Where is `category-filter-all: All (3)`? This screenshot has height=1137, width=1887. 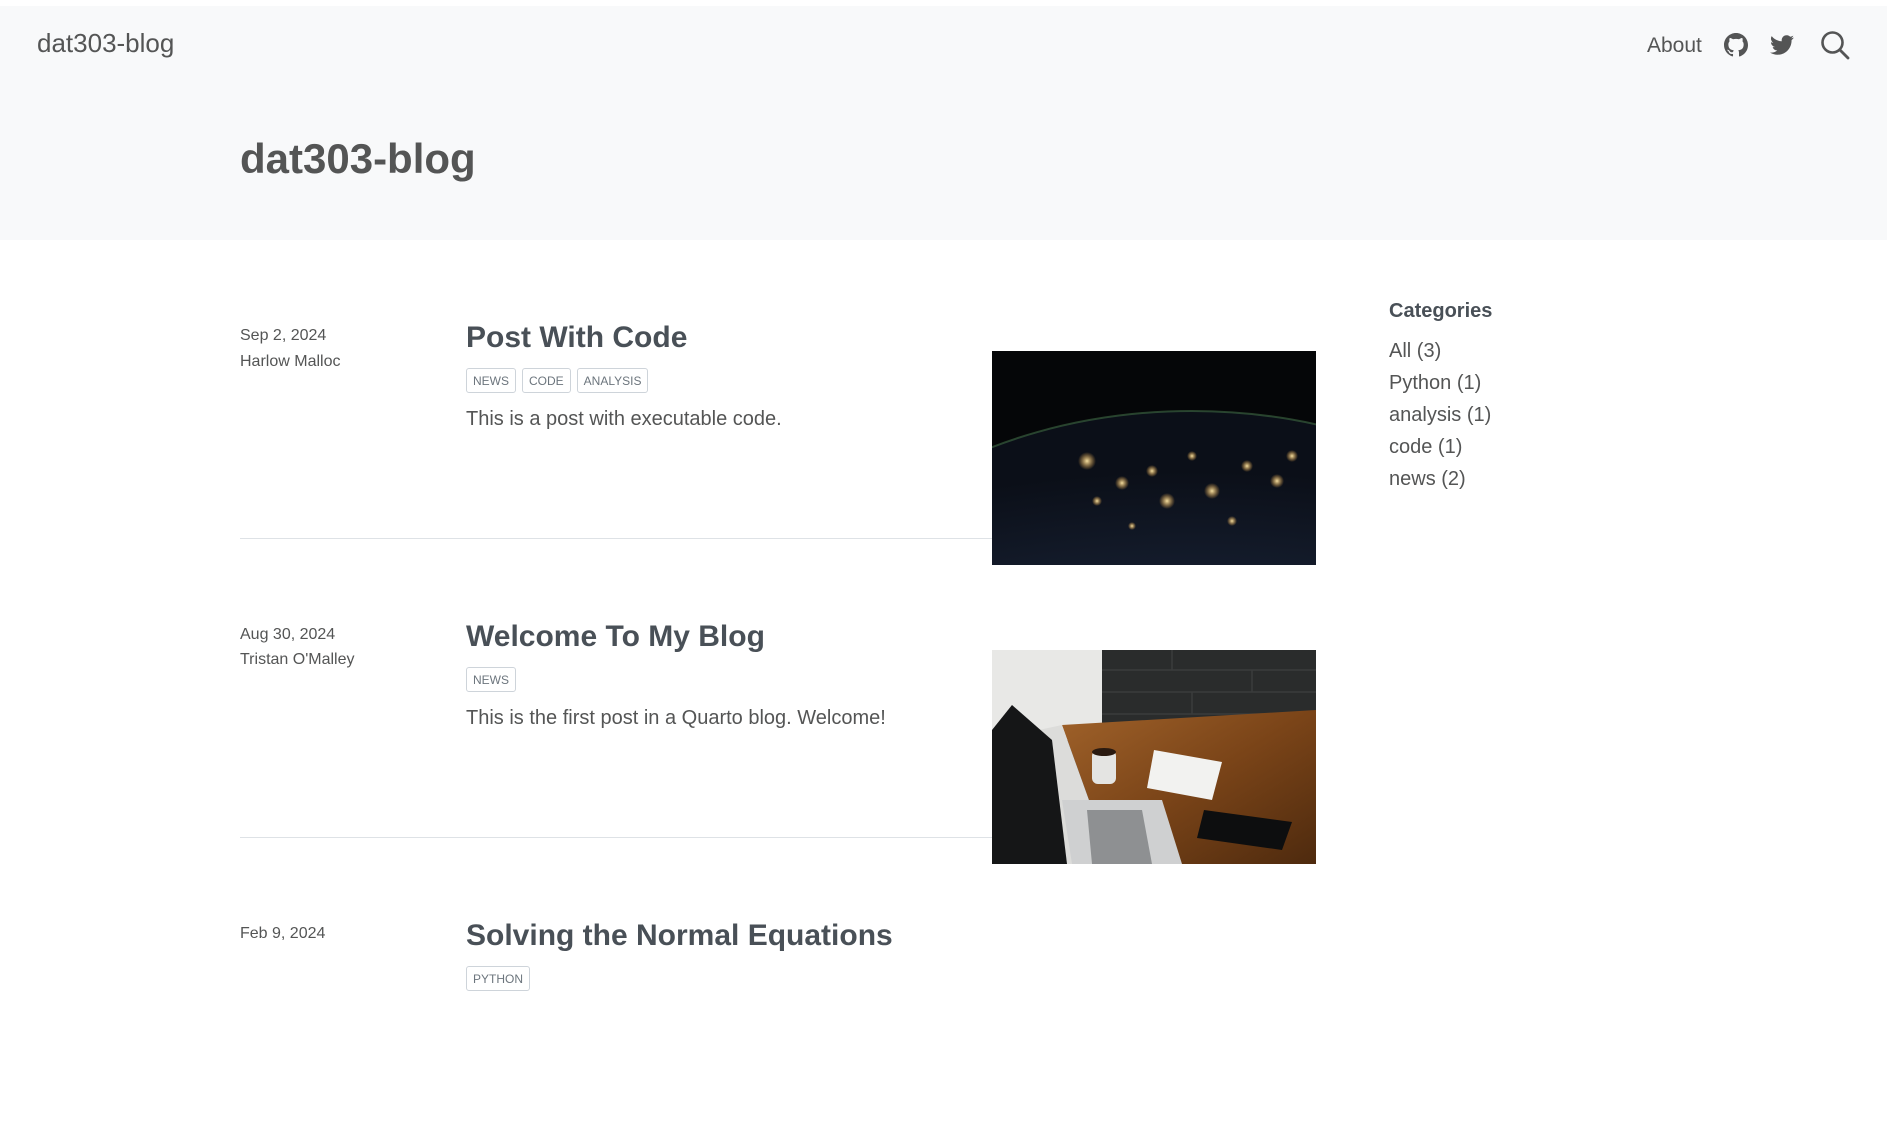 category-filter-all: All (3) is located at coordinates (1440, 351).